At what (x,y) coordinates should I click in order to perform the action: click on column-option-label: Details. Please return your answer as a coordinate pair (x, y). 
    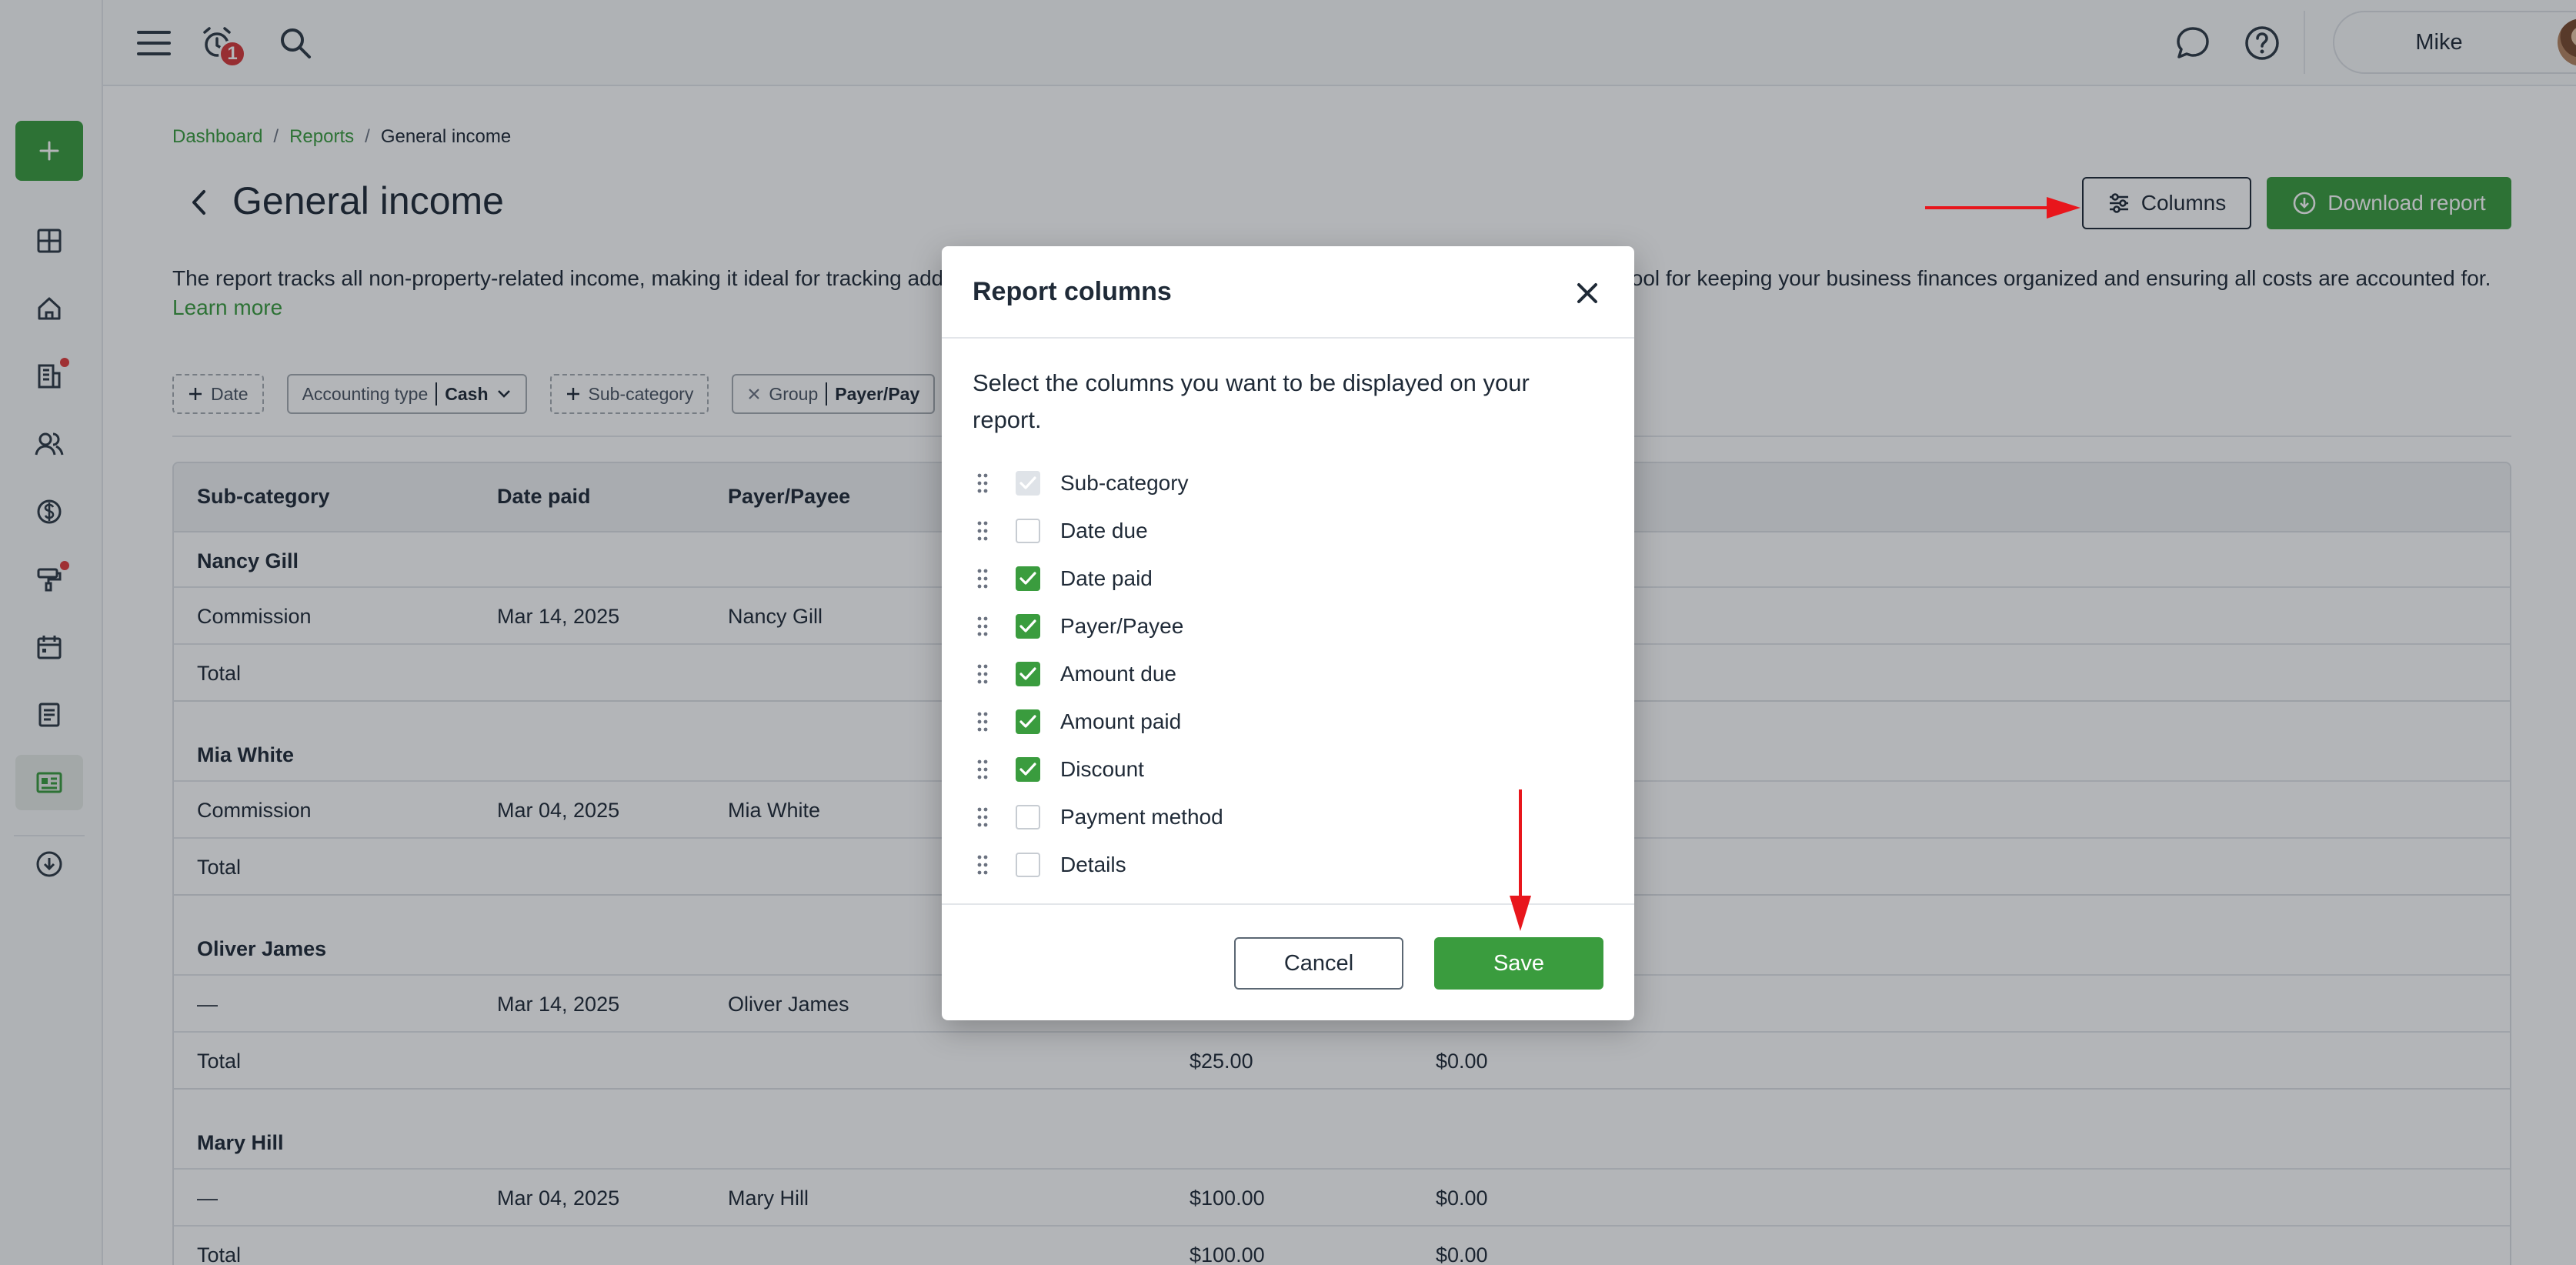
    Looking at the image, I should click on (1093, 865).